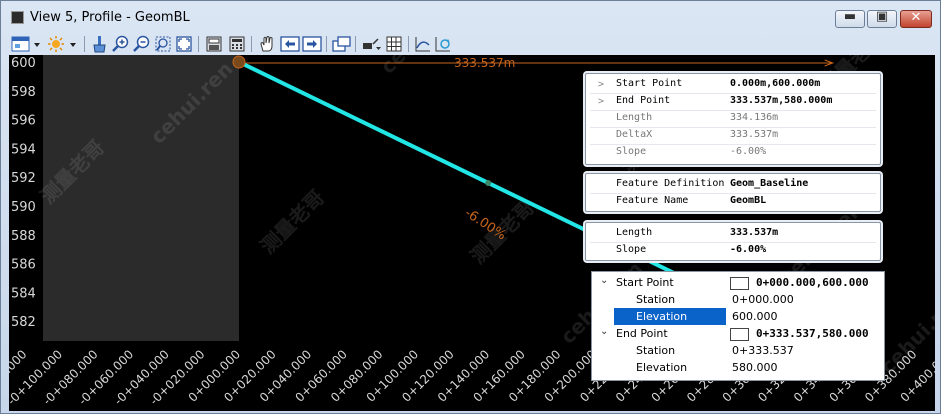 The image size is (941, 414). Describe the element at coordinates (748, 151) in the screenshot. I see `label-value: -6.00%` at that location.